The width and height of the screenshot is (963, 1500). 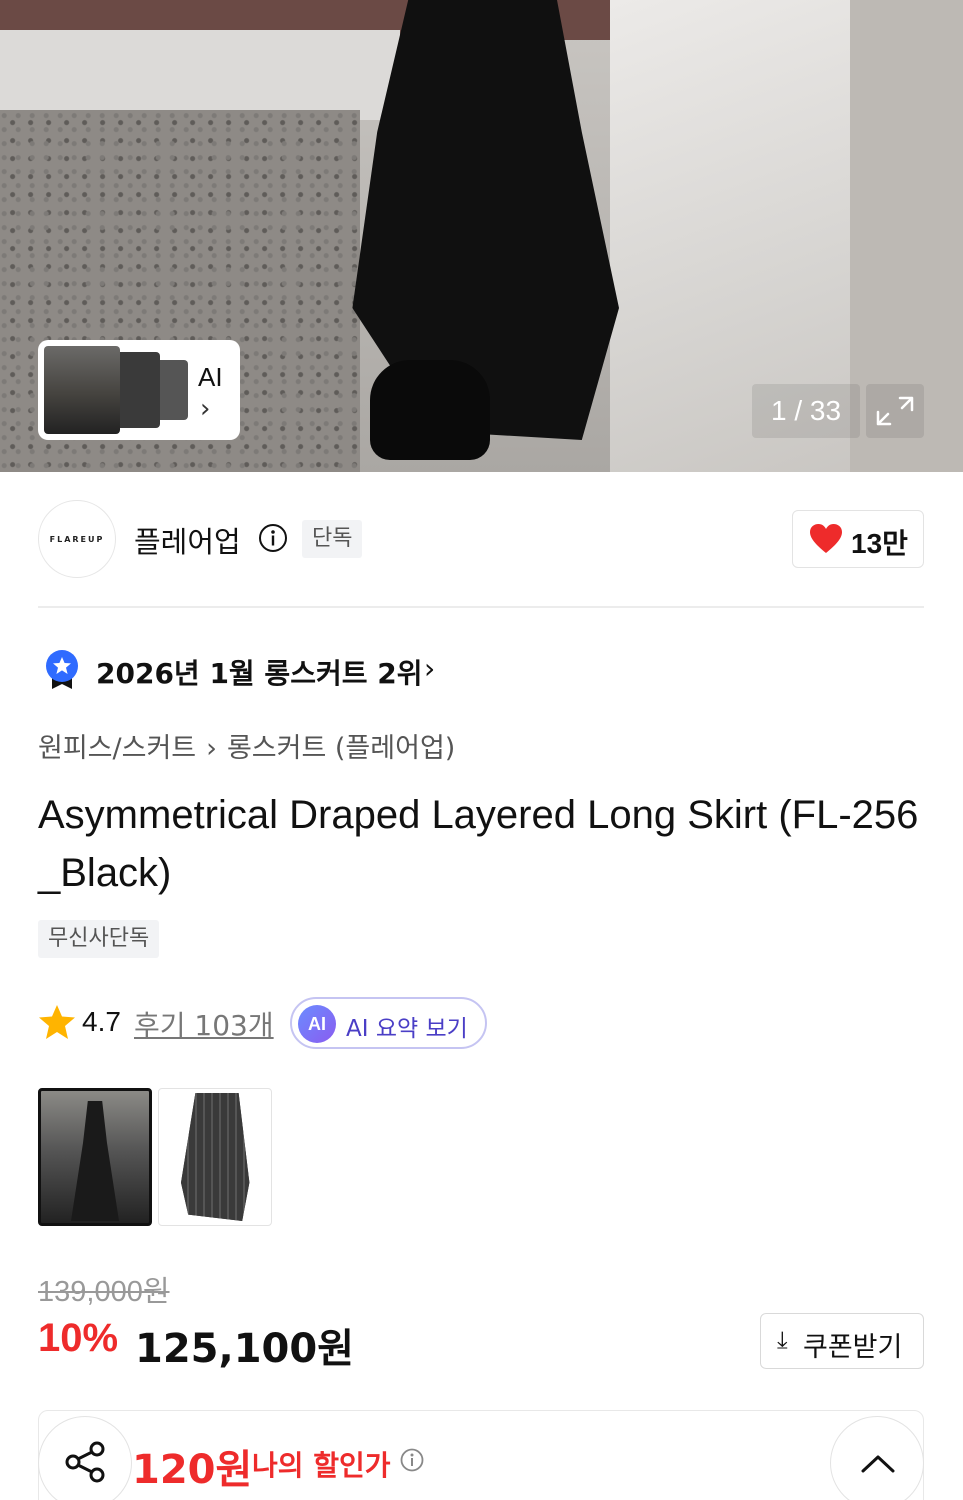 I want to click on sale-price: 125,100원, so click(x=244, y=1349).